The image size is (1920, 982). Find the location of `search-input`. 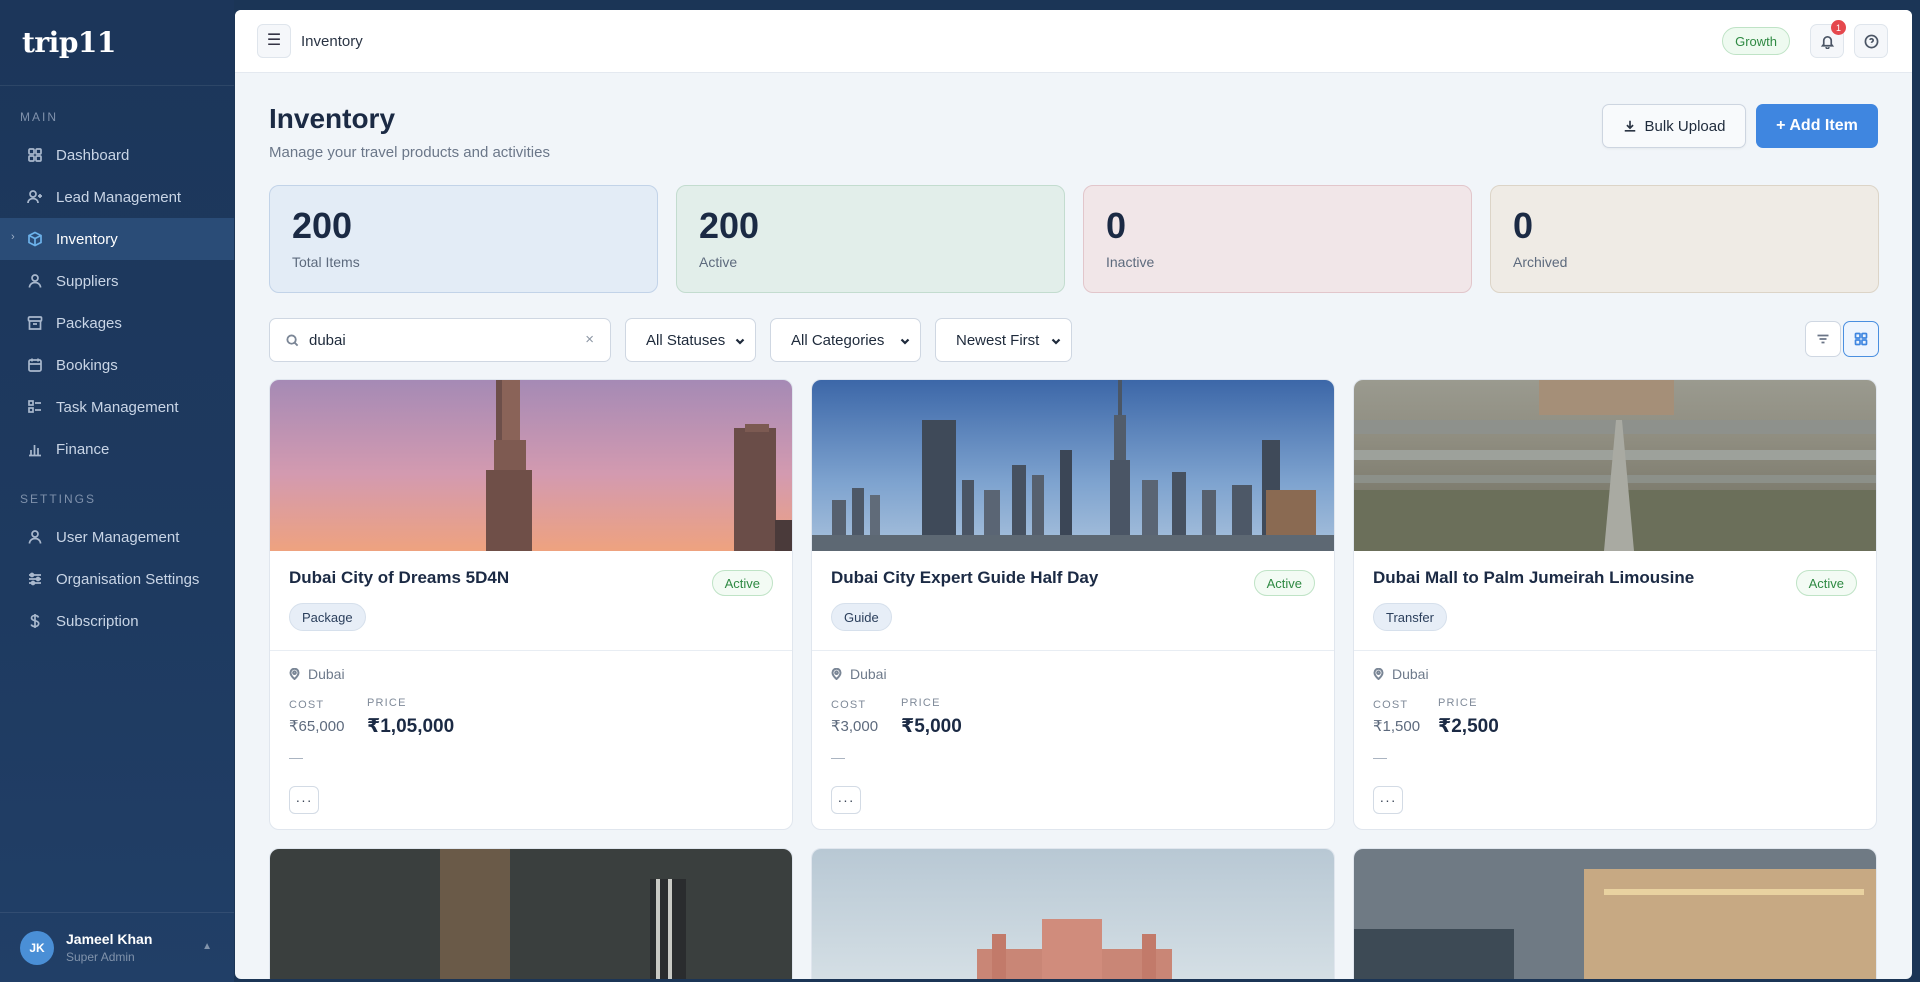

search-input is located at coordinates (434, 340).